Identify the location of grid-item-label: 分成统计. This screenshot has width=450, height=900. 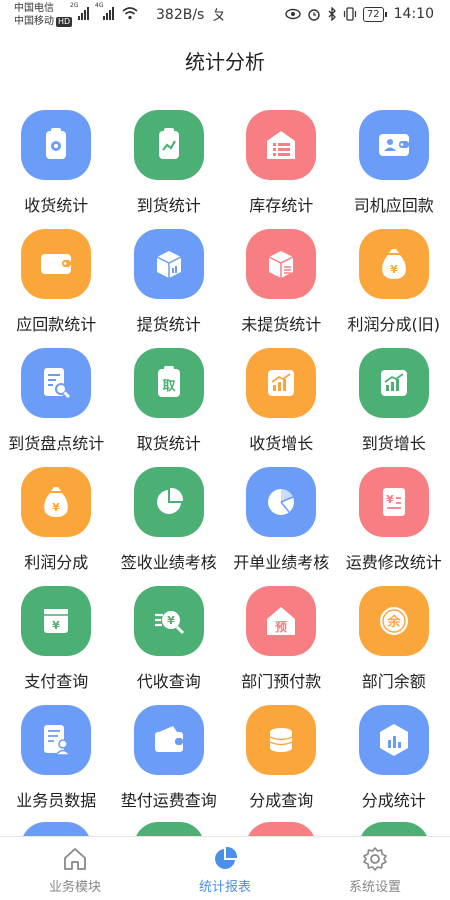
(393, 800).